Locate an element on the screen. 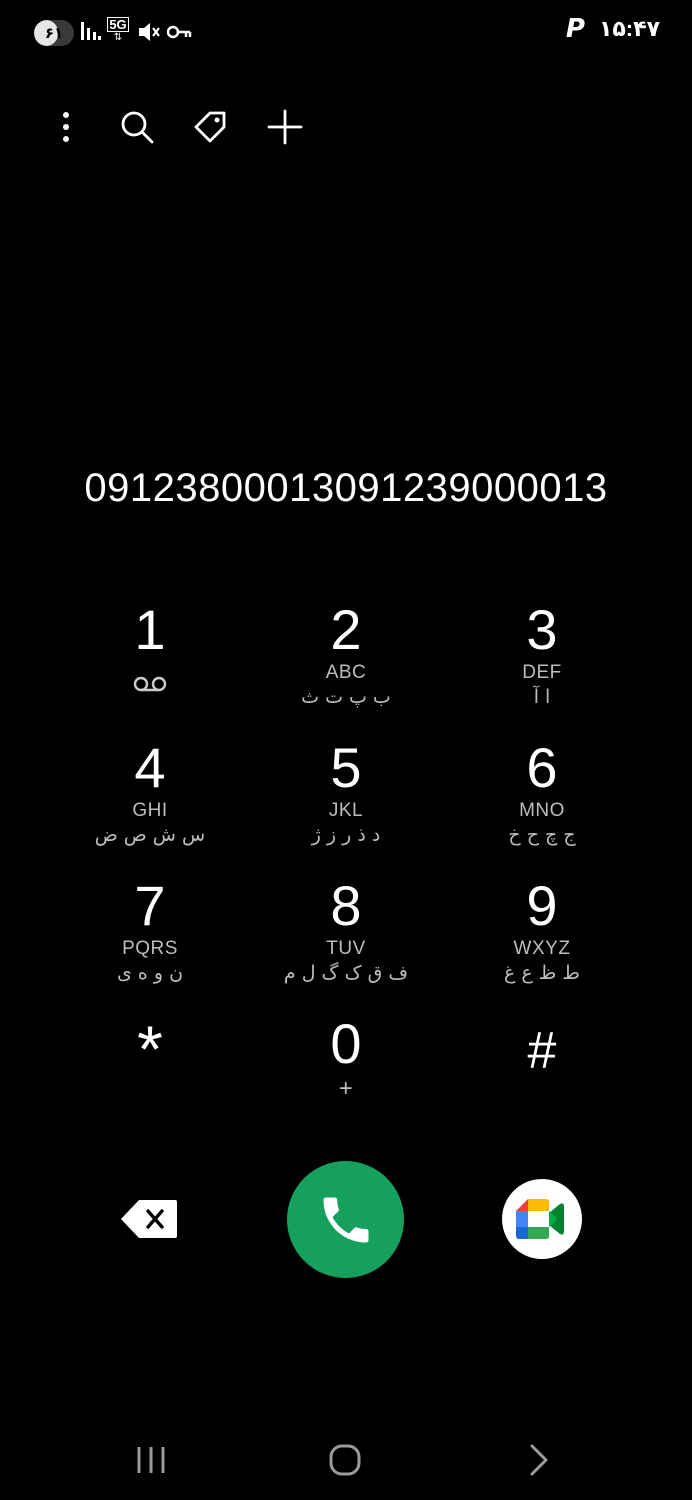 The height and width of the screenshot is (1500, 692). key-4: 4 GHI س ش ص ض is located at coordinates (150, 798).